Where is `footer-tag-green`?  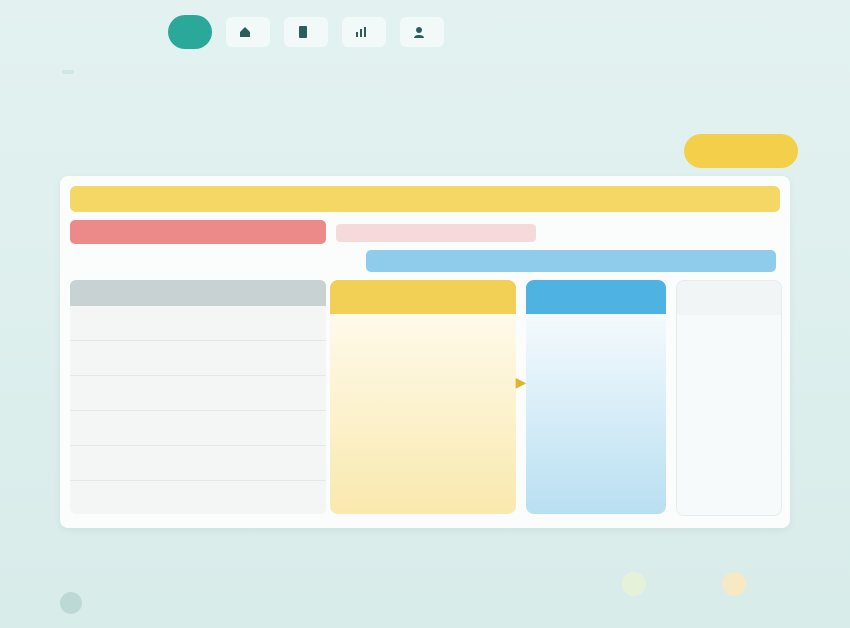
footer-tag-green is located at coordinates (634, 584).